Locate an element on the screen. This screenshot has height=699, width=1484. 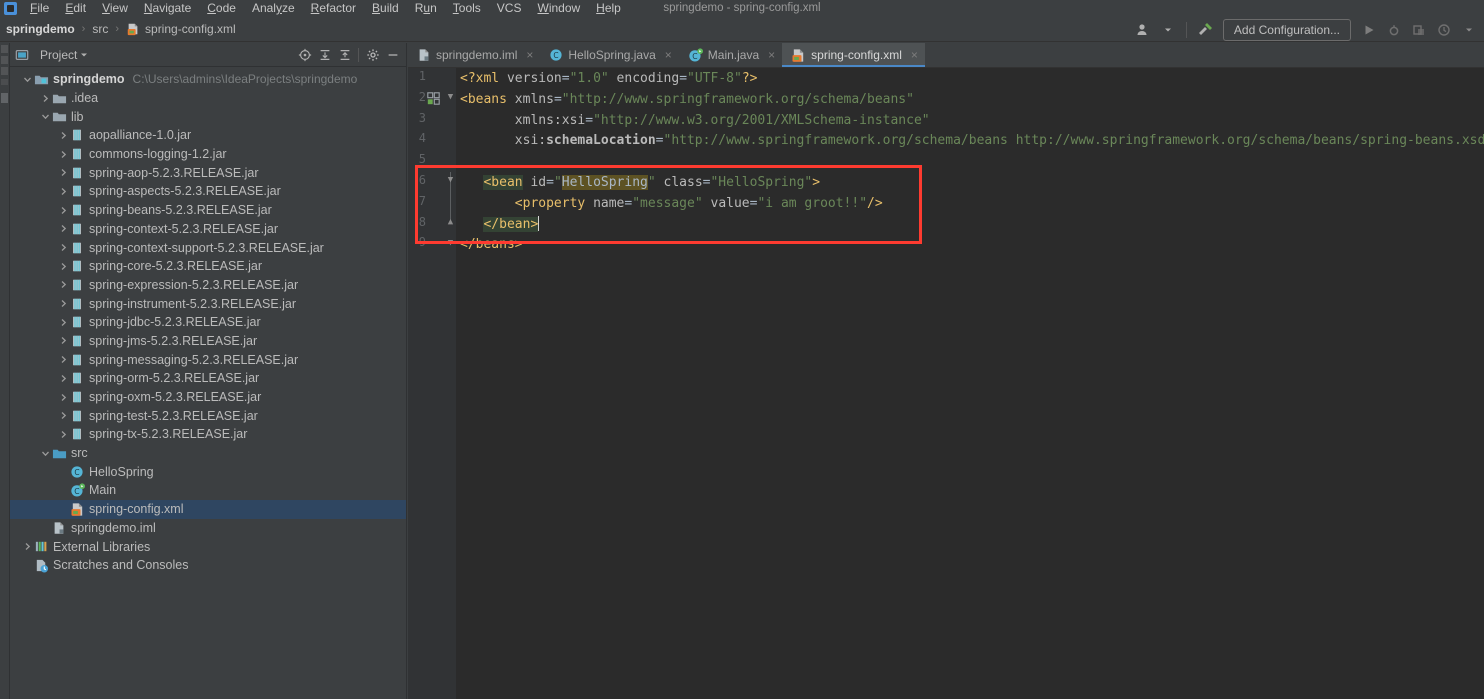
editor-tab-spring-config-xml: spring-config.xml × is located at coordinates (853, 55).